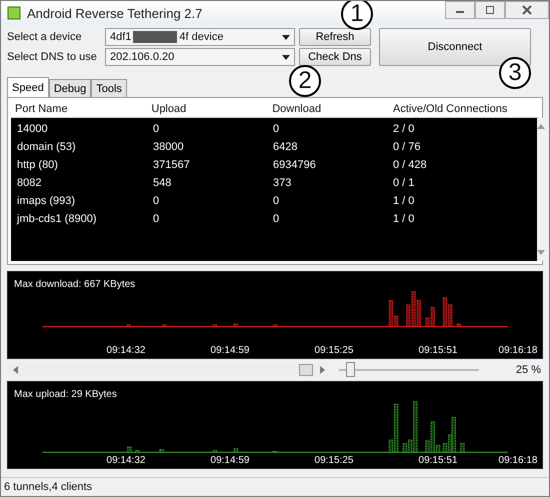 Image resolution: width=550 pixels, height=497 pixels. Describe the element at coordinates (541, 252) in the screenshot. I see `down-arrow-icon` at that location.